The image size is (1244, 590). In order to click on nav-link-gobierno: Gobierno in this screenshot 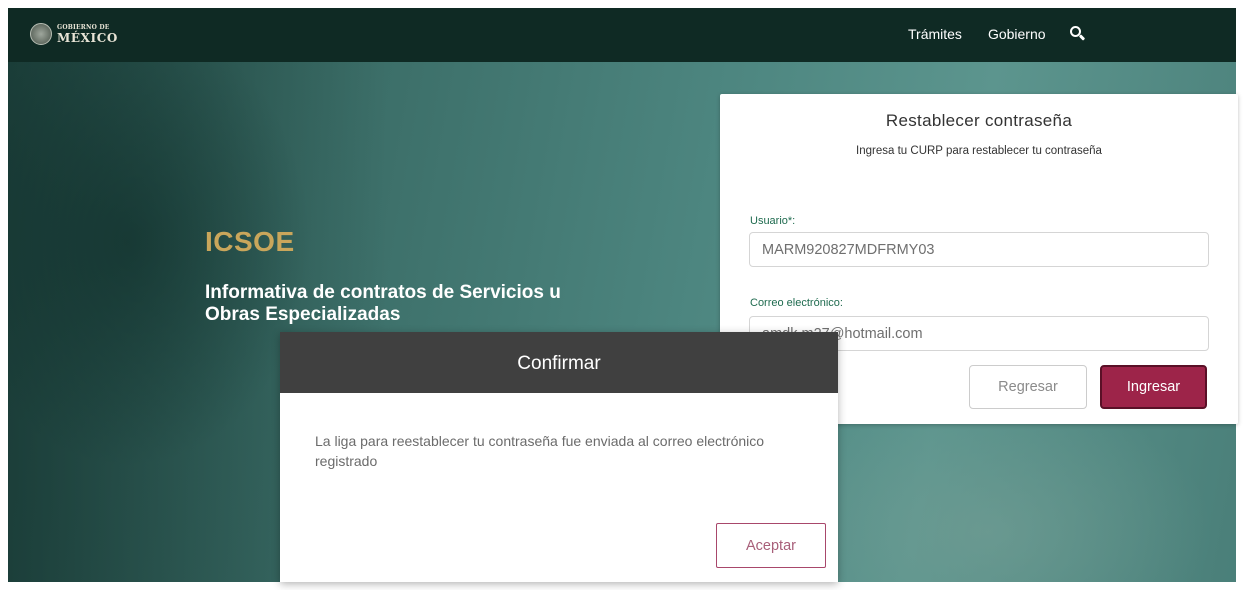, I will do `click(1017, 34)`.